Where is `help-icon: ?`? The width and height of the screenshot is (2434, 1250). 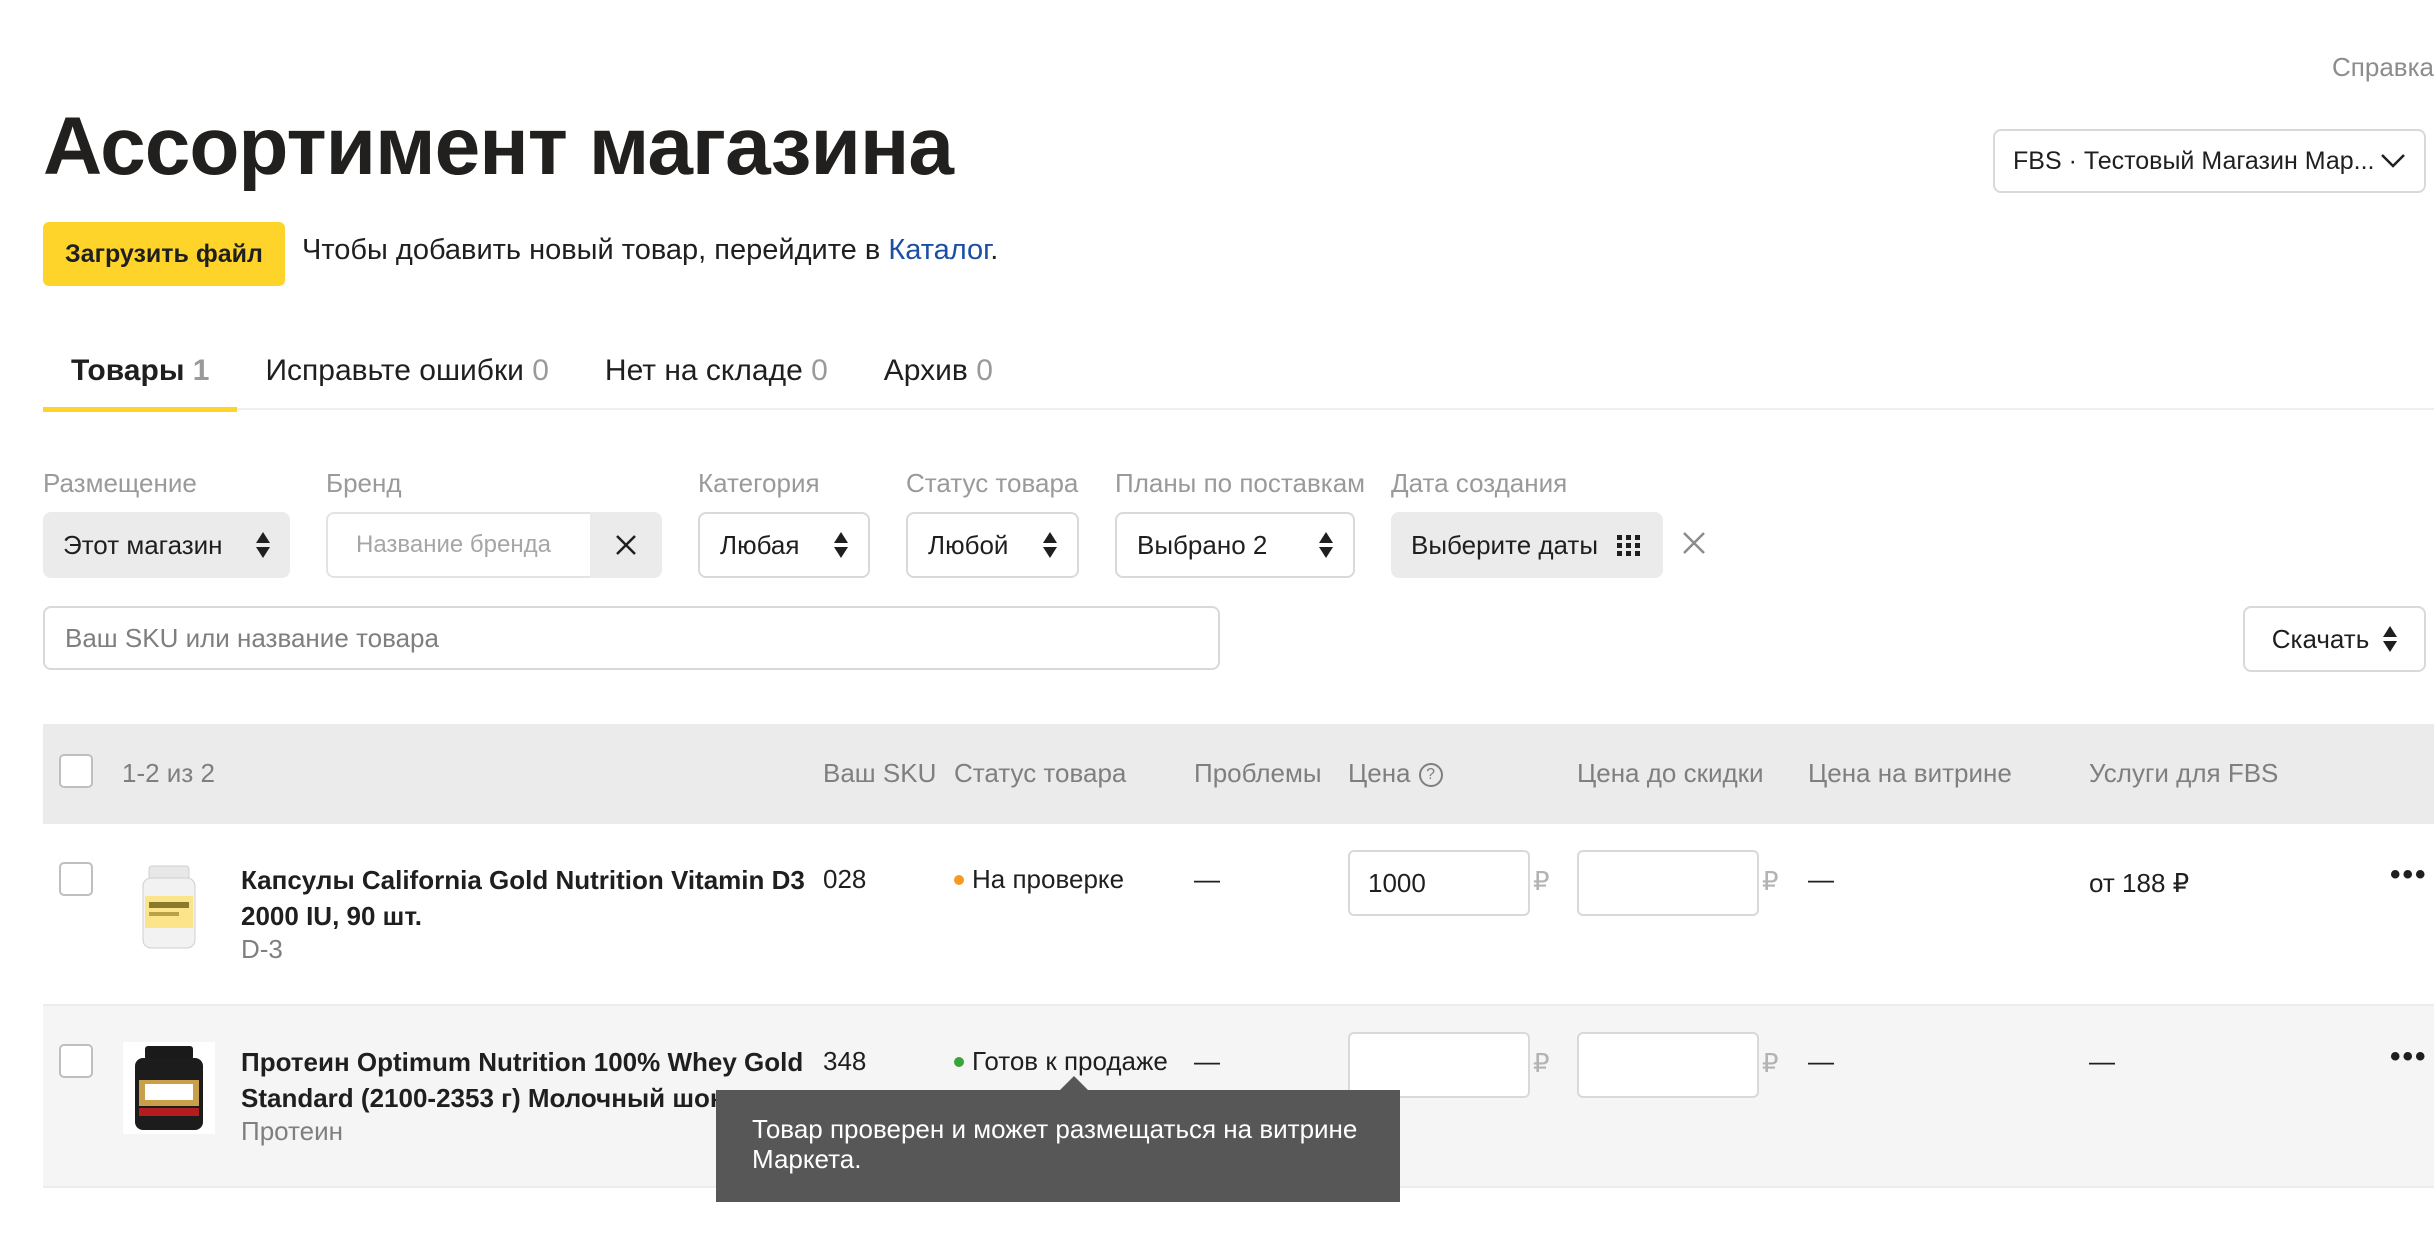
help-icon: ? is located at coordinates (1430, 775).